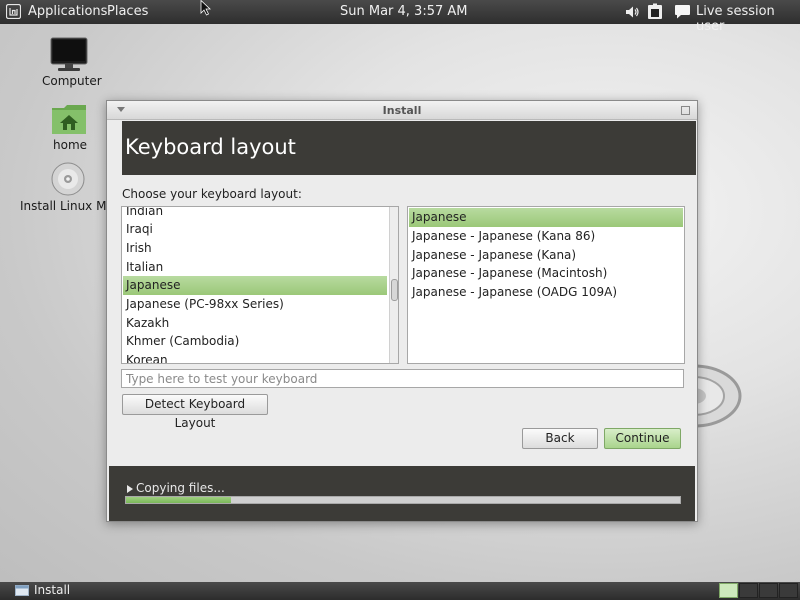  I want to click on list-item: Japanese (PC-98xx Series), so click(255, 304).